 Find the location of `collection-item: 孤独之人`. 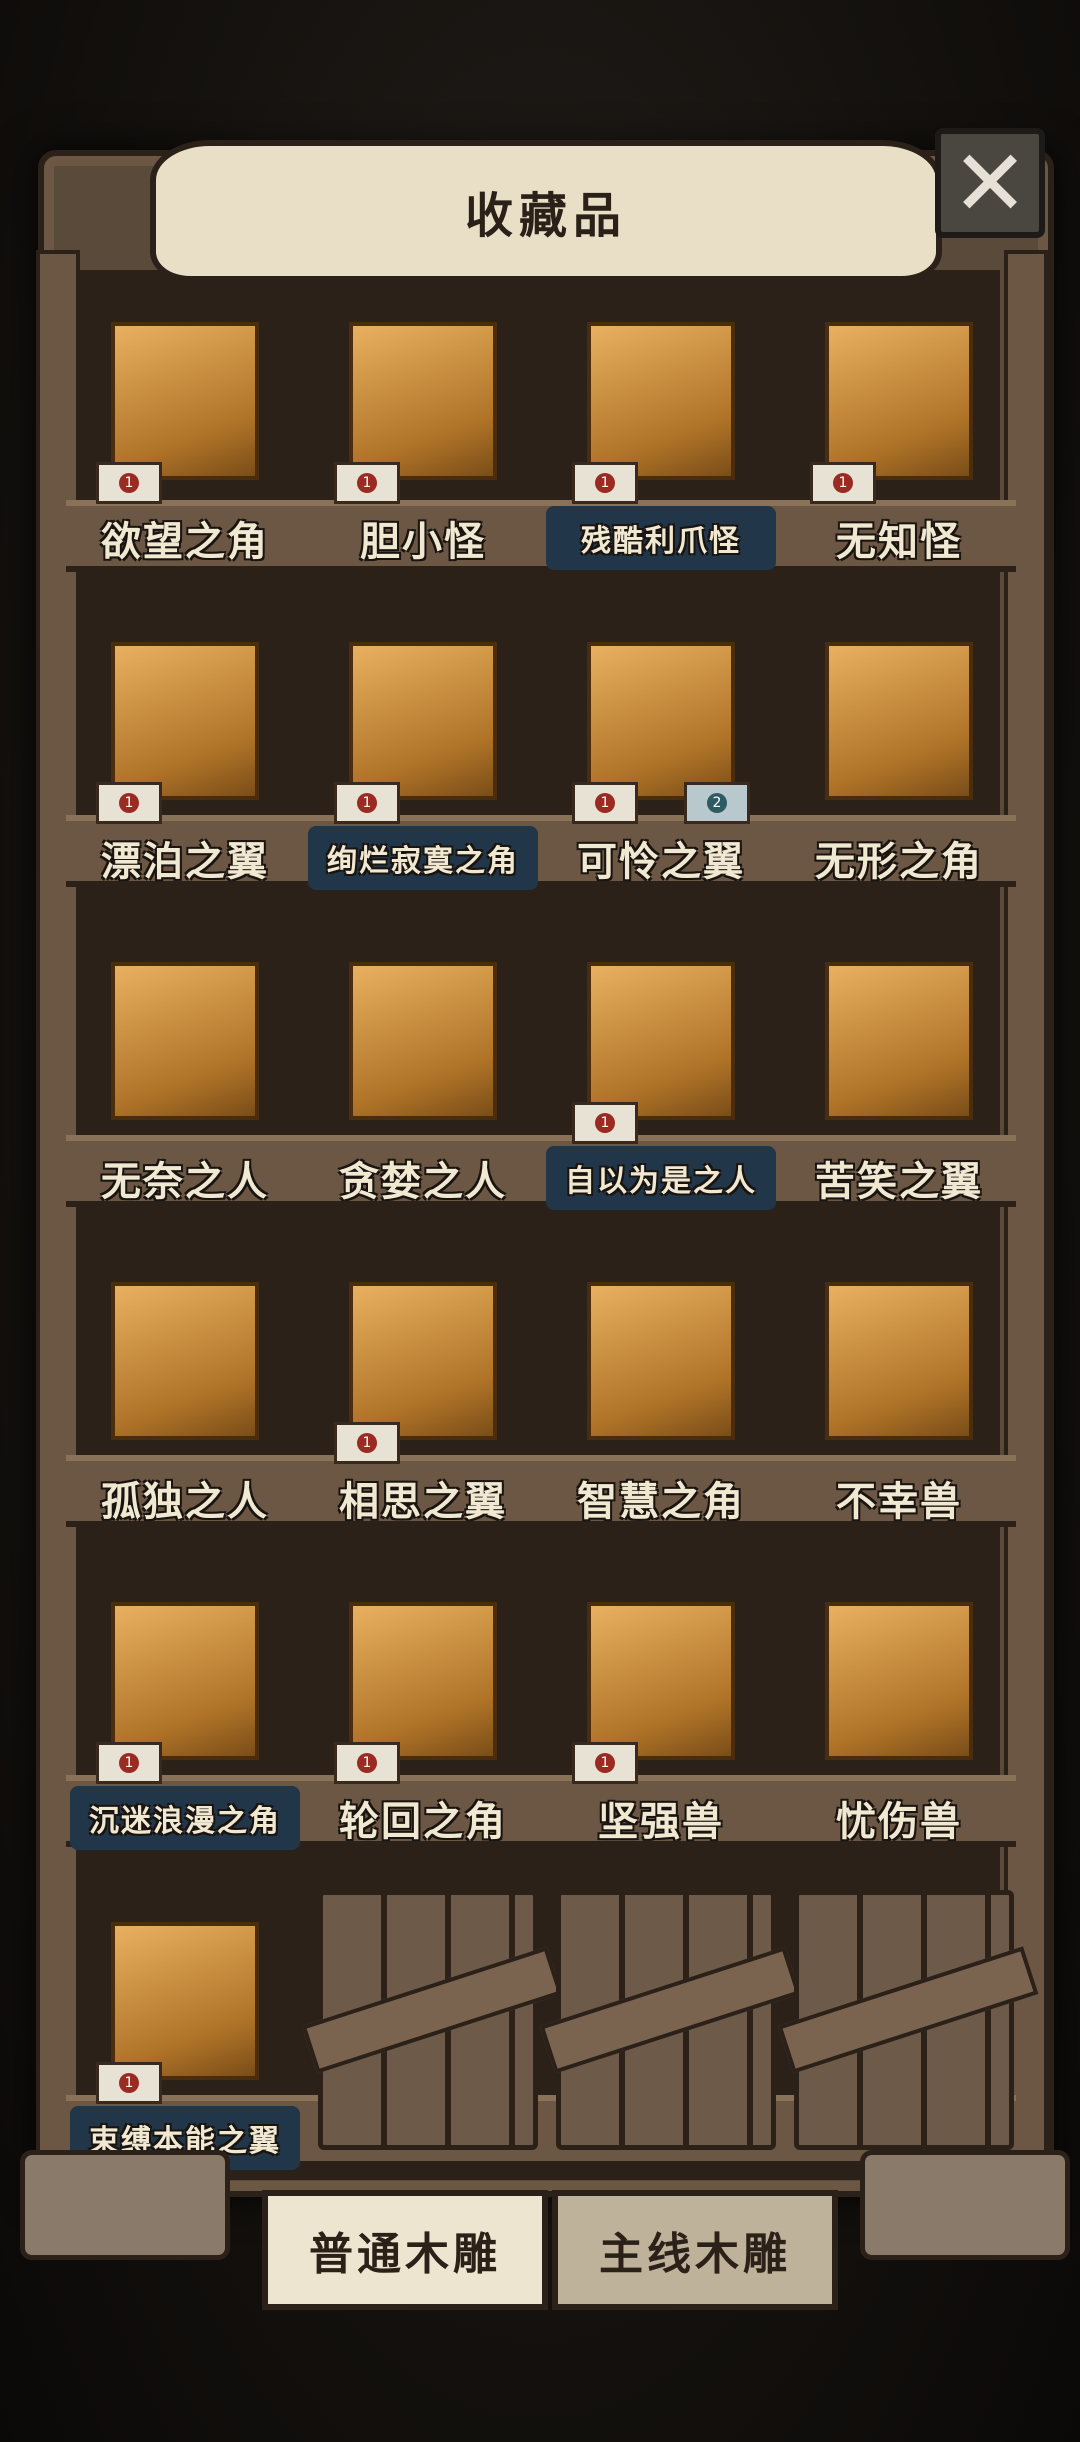

collection-item: 孤独之人 is located at coordinates (185, 1385).